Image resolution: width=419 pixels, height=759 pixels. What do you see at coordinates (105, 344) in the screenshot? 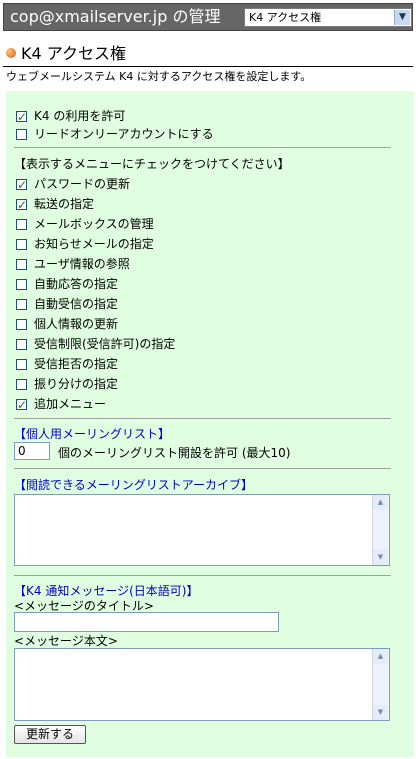
I see `menu-item-label: 受信制限(受信許可)の指定` at bounding box center [105, 344].